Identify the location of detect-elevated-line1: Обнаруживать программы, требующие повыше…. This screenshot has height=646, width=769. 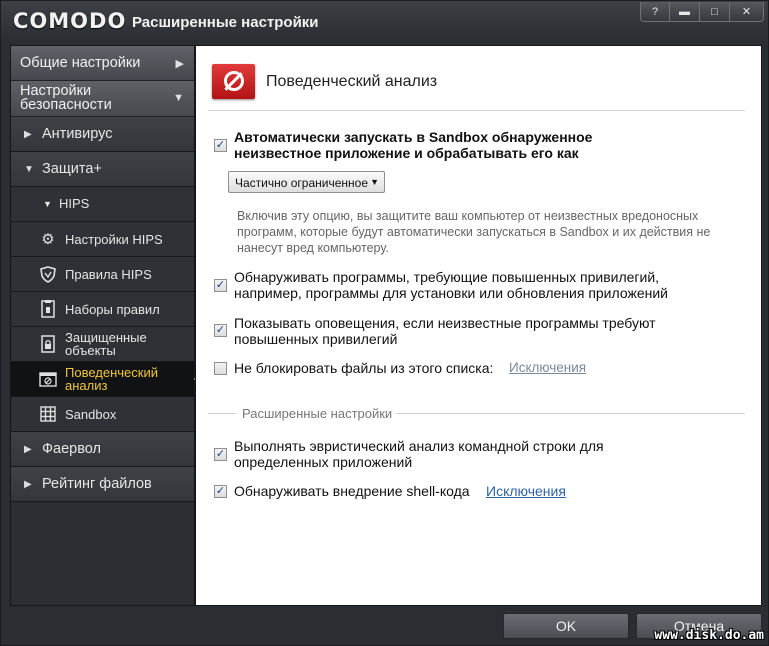
(447, 277).